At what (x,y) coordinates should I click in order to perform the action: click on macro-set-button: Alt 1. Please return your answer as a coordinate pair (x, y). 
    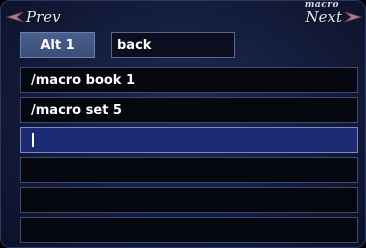
    Looking at the image, I should click on (57, 45).